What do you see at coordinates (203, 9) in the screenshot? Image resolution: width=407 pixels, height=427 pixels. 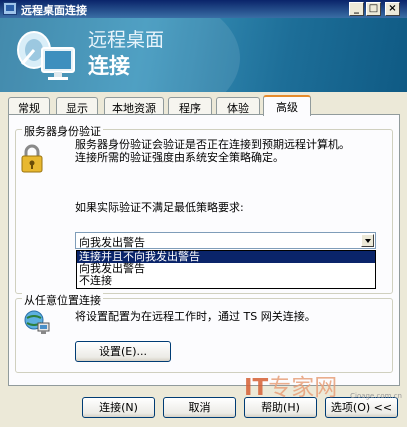 I see `title-bar: 远程桌面连接 _ □ ×` at bounding box center [203, 9].